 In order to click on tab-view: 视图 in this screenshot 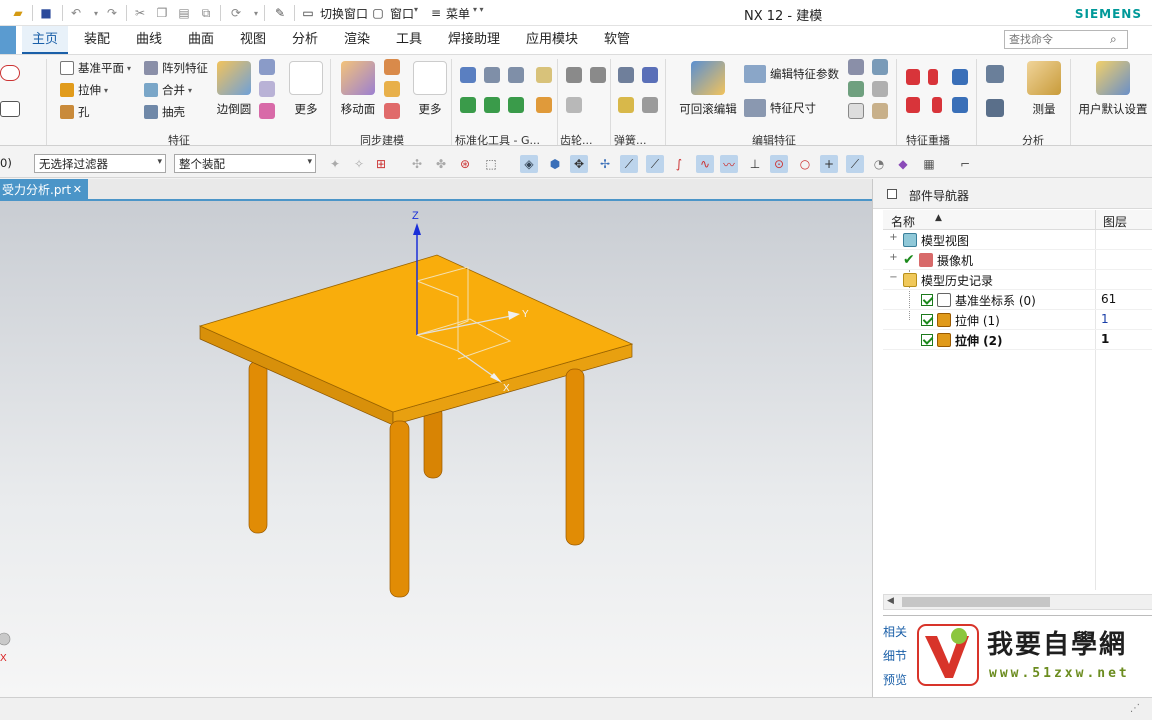, I will do `click(253, 40)`.